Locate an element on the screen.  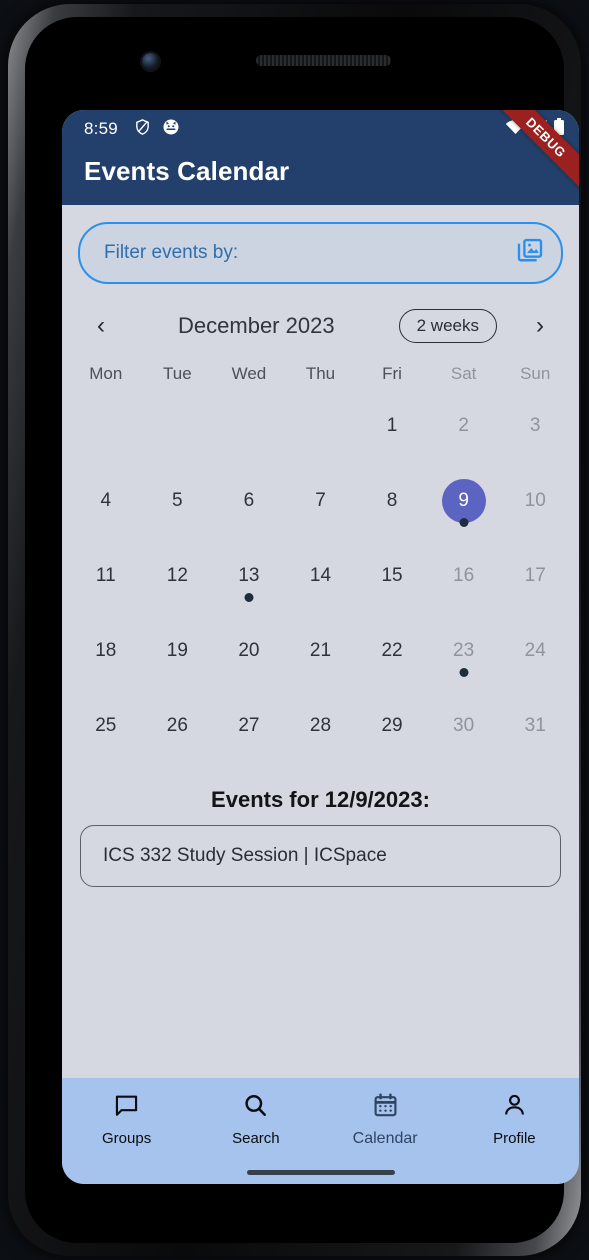
calendar-day-number: 5 is located at coordinates (177, 500).